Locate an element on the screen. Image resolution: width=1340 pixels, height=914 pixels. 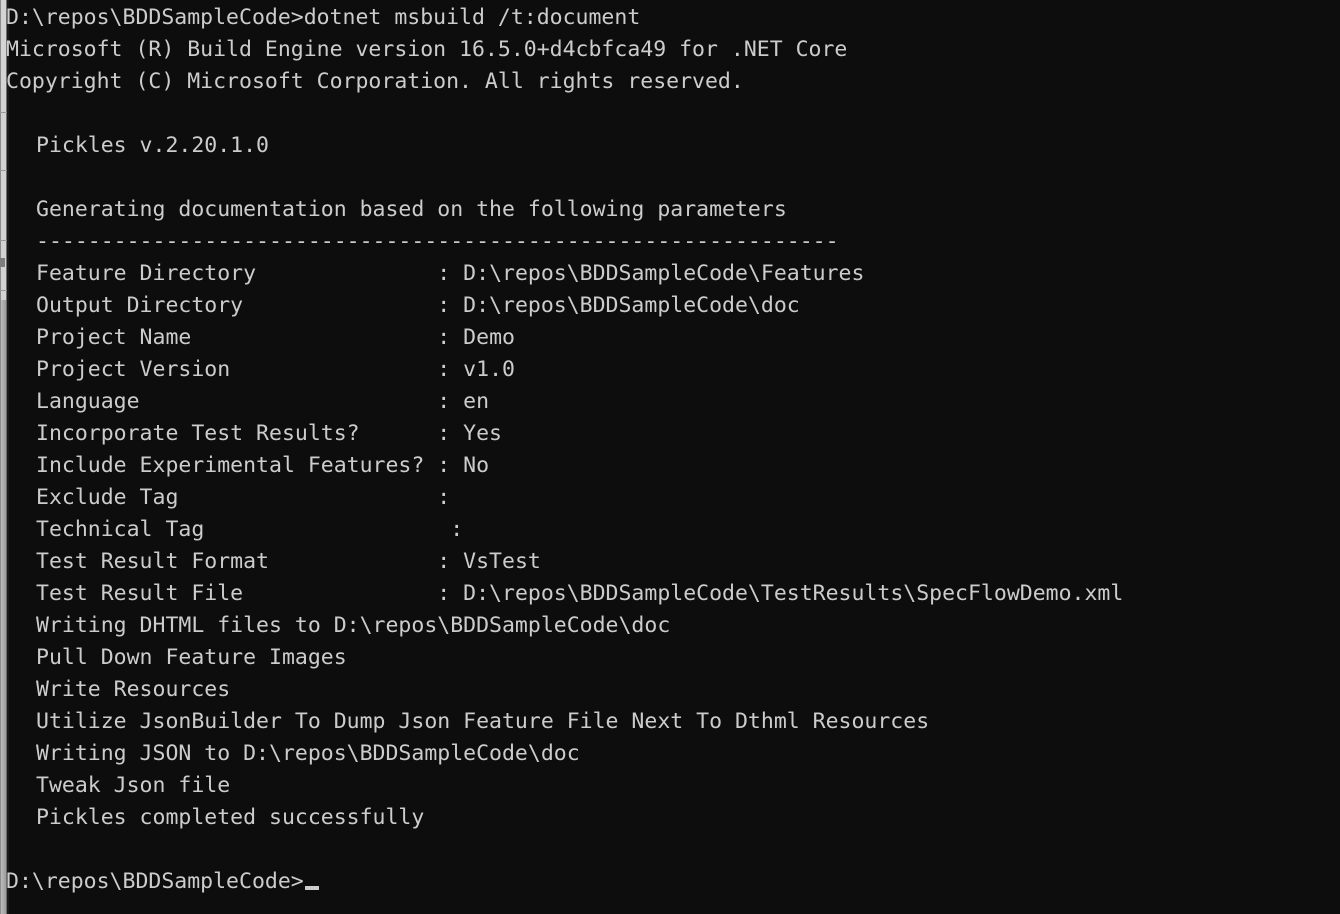
parameter-value: v1.0 is located at coordinates (482, 369).